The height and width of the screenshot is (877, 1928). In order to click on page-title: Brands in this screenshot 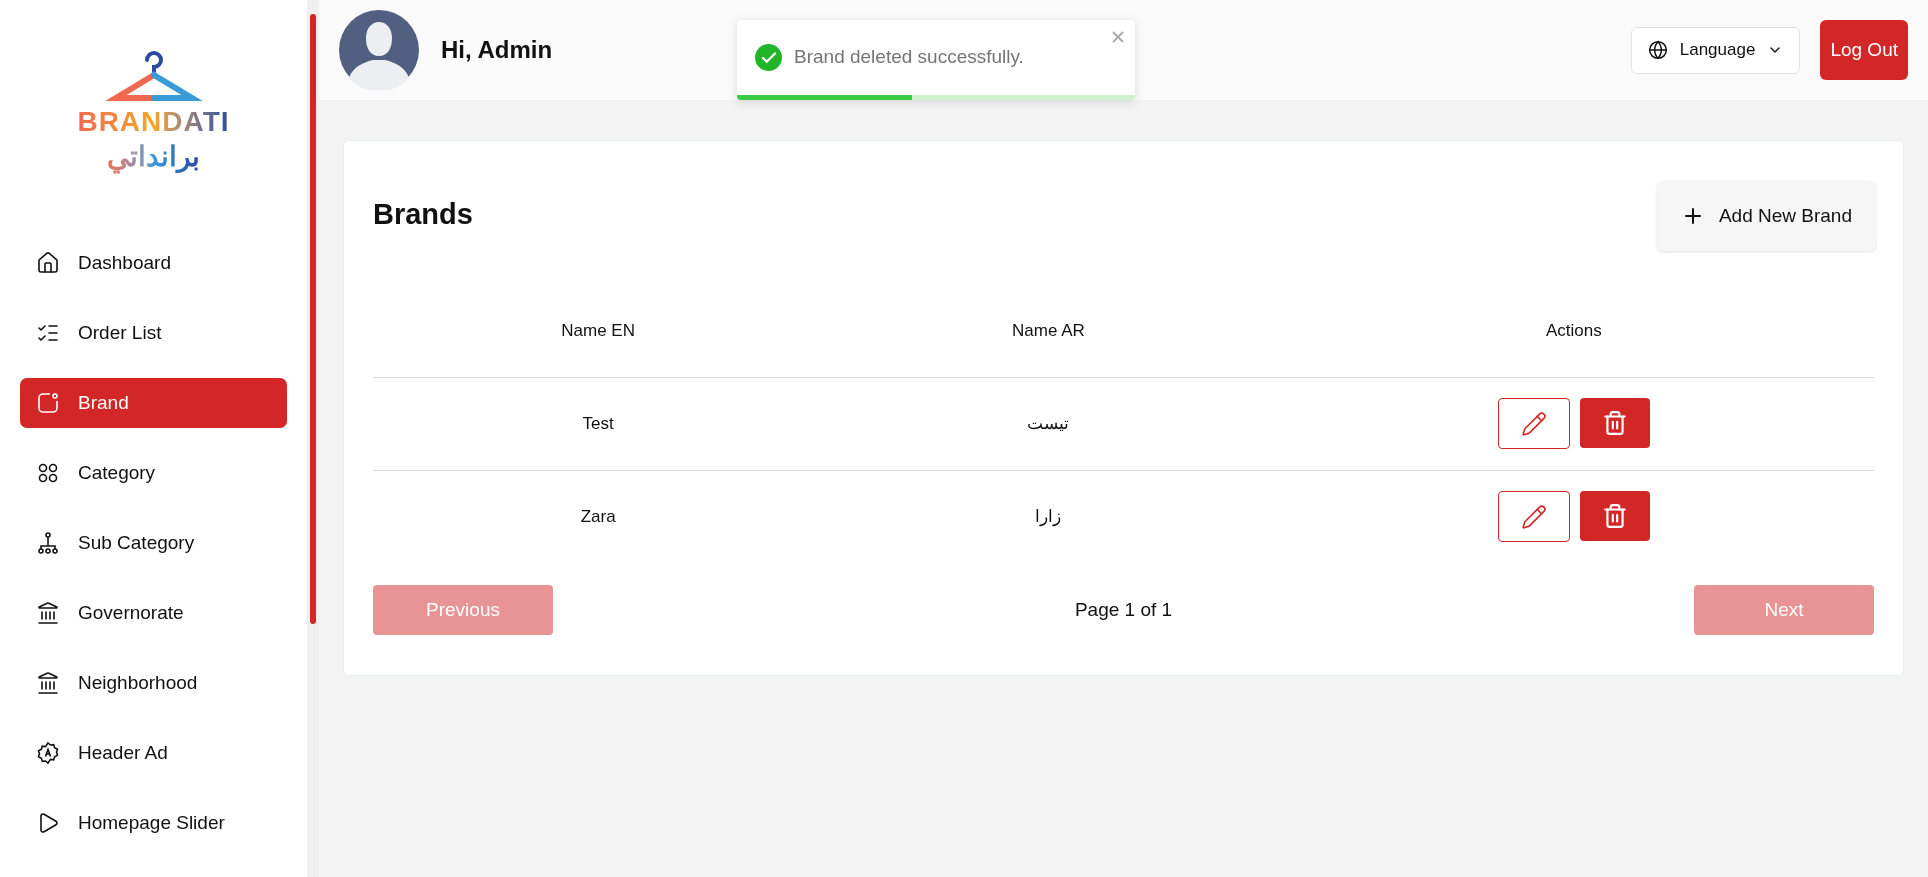, I will do `click(423, 214)`.